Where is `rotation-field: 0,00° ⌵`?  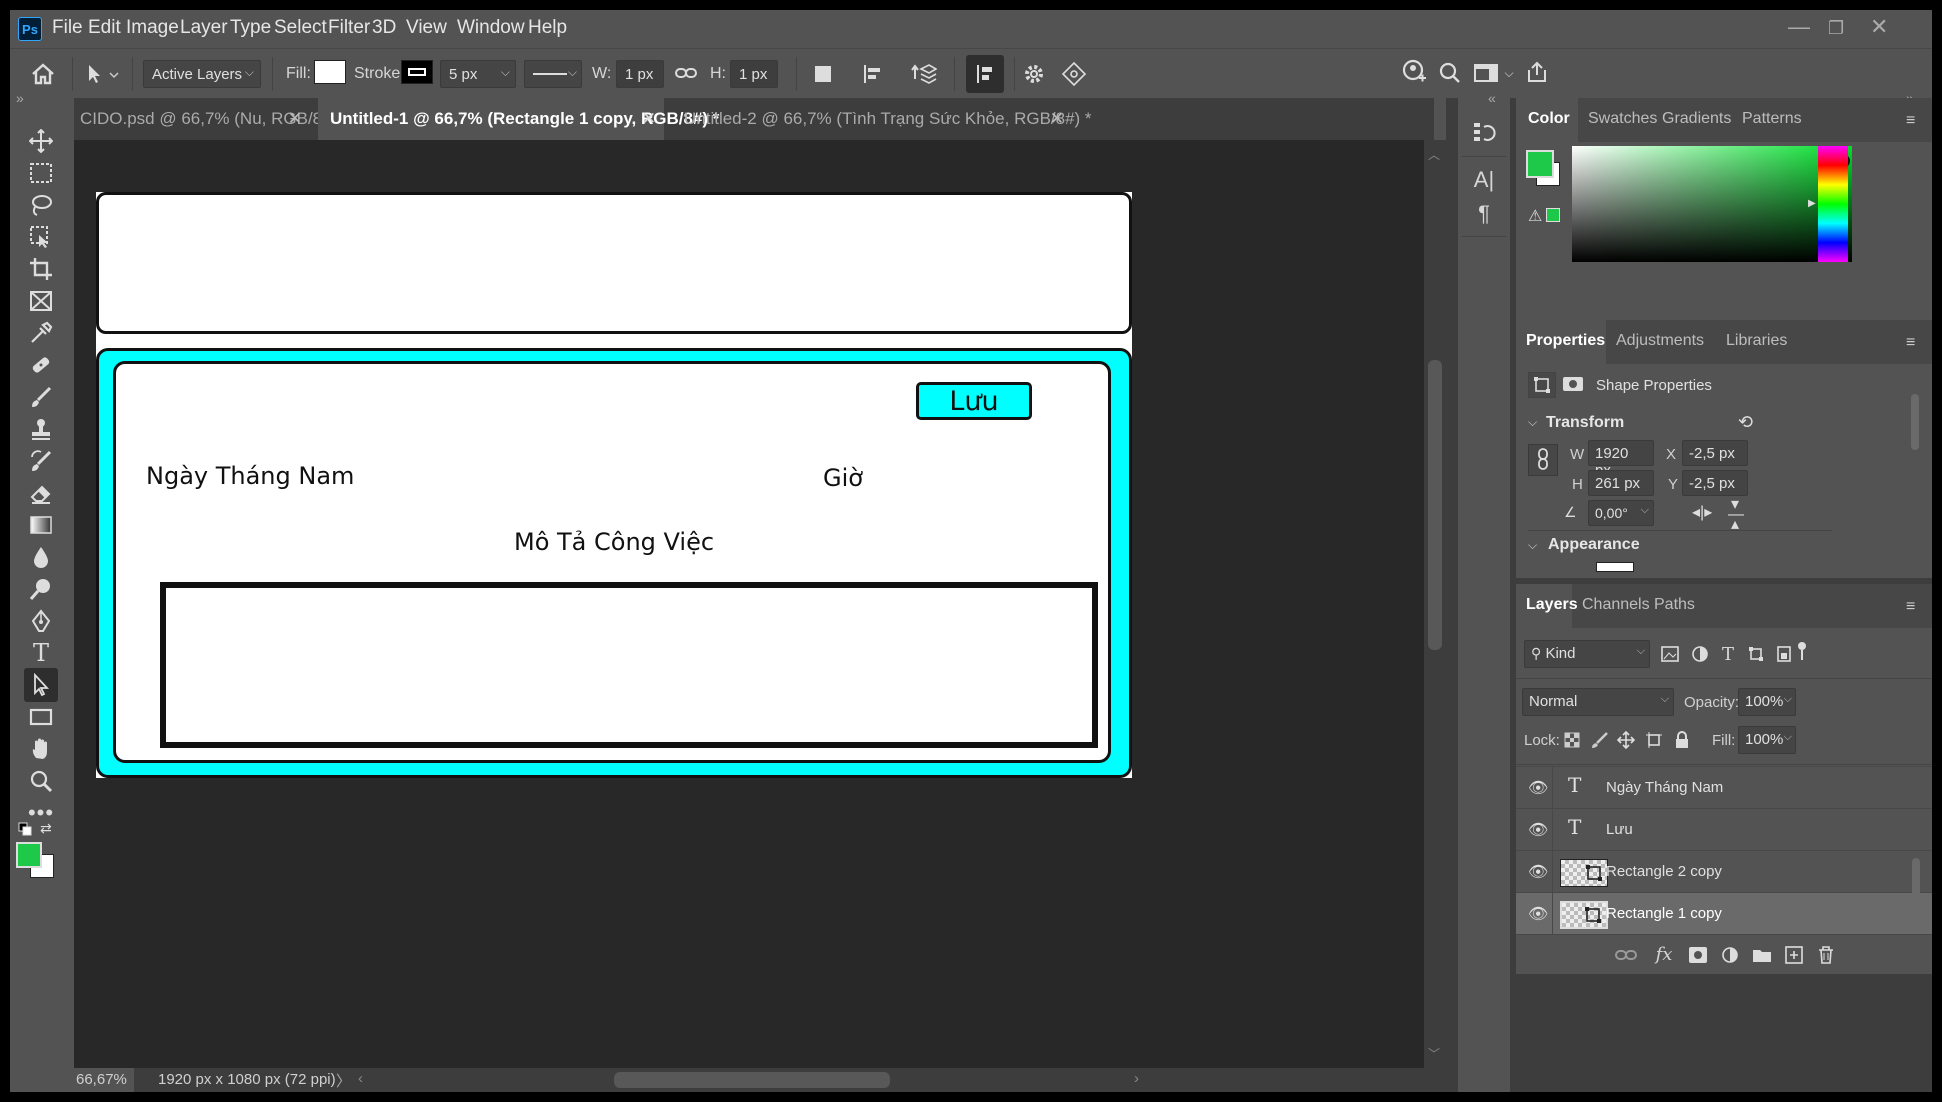
rotation-field: 0,00° ⌵ is located at coordinates (1621, 513).